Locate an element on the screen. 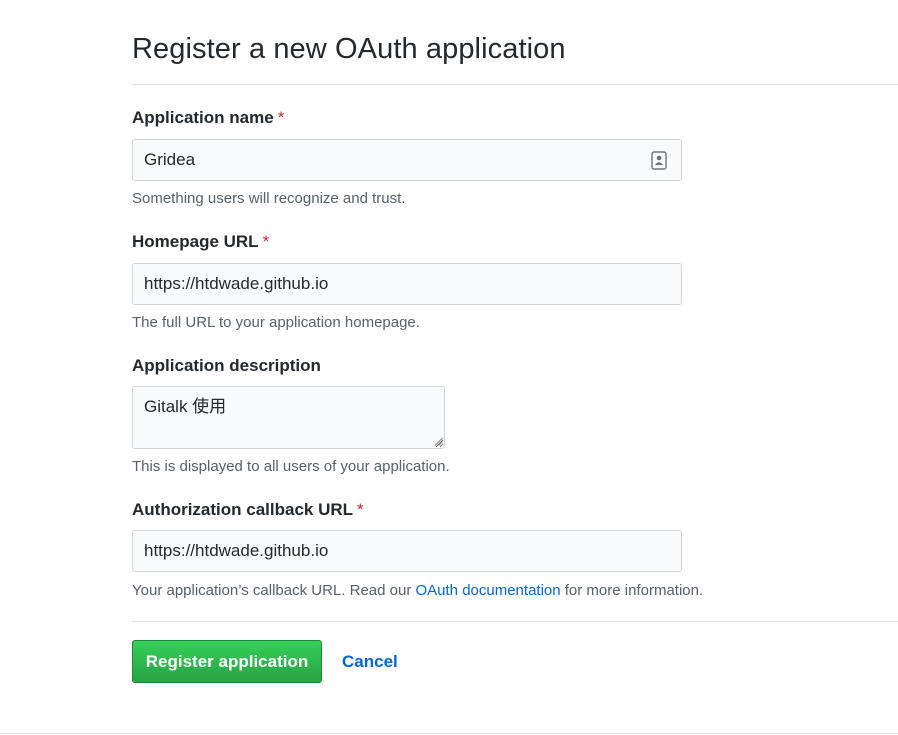 This screenshot has height=735, width=898. title-divider is located at coordinates (515, 84).